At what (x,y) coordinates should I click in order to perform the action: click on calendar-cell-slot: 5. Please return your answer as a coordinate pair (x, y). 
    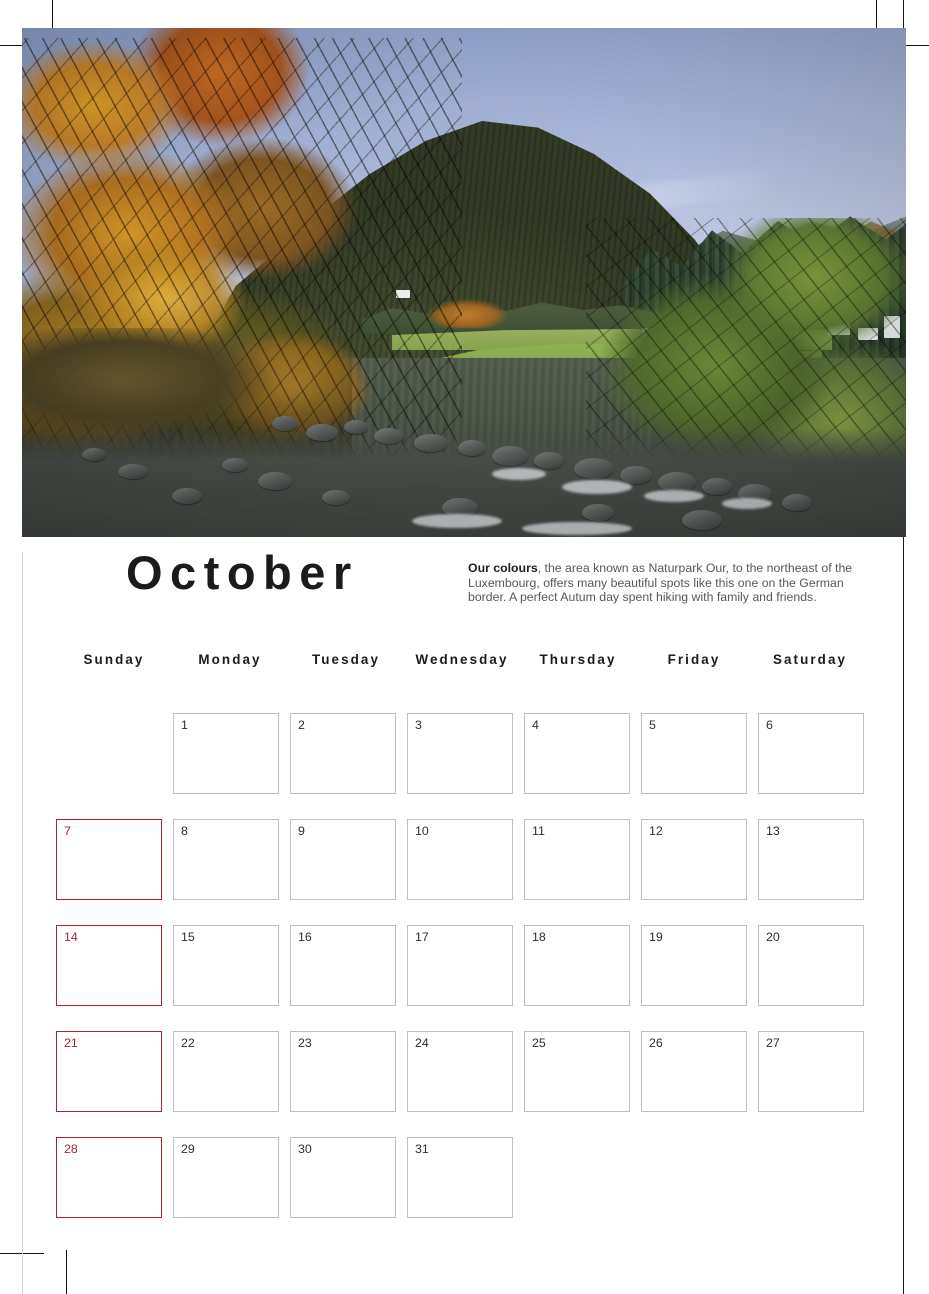
    Looking at the image, I should click on (699, 754).